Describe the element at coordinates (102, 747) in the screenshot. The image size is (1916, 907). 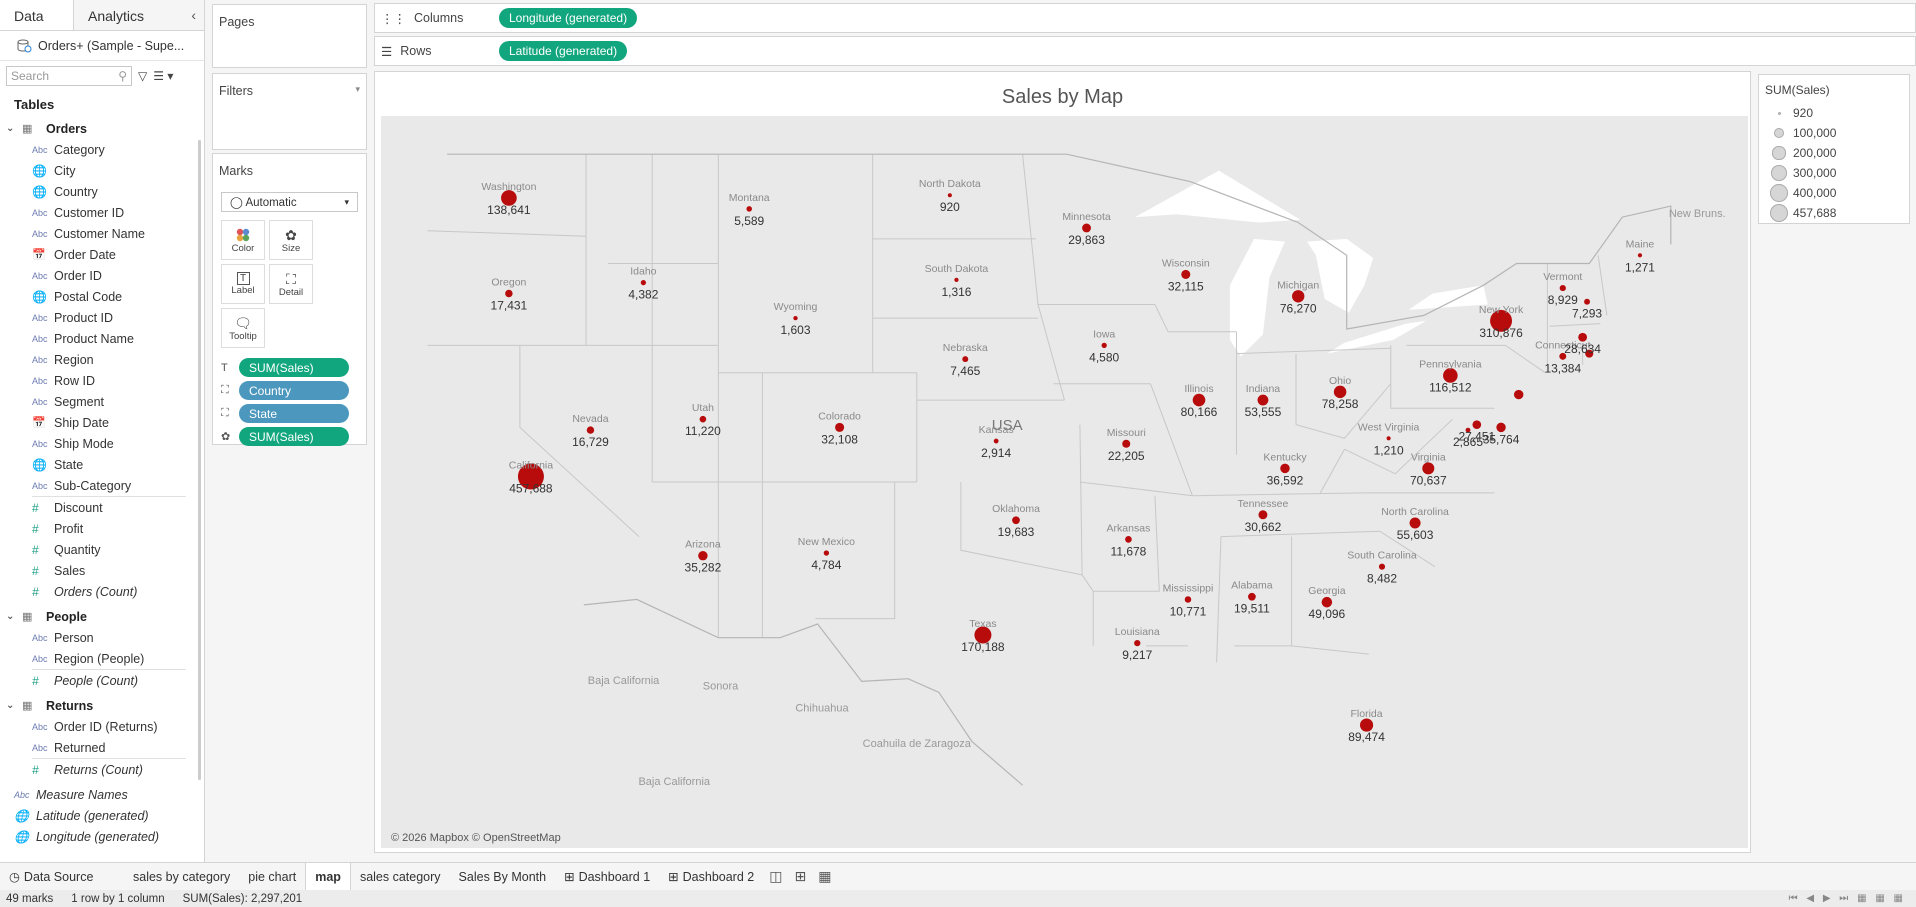
I see `field-returned: Abc Returned` at that location.